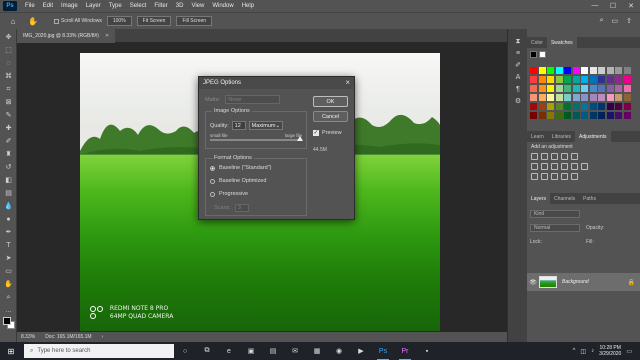 The image size is (640, 360). I want to click on media-player-icon: ▶, so click(361, 351).